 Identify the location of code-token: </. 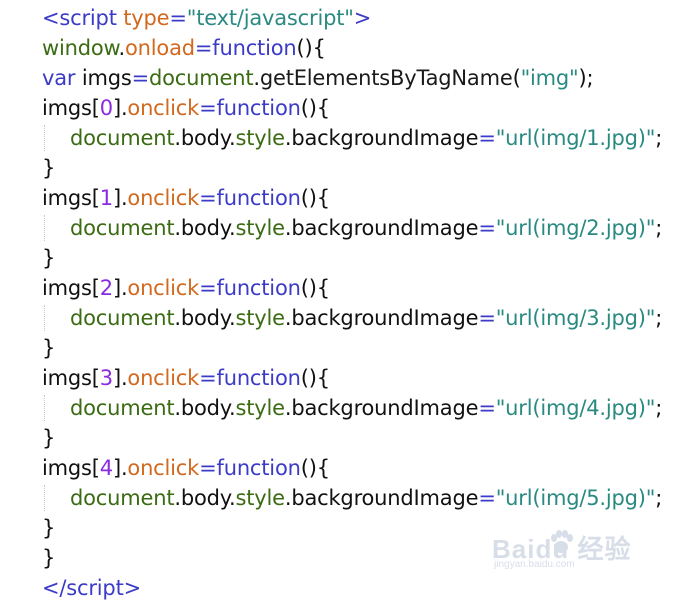
(54, 588).